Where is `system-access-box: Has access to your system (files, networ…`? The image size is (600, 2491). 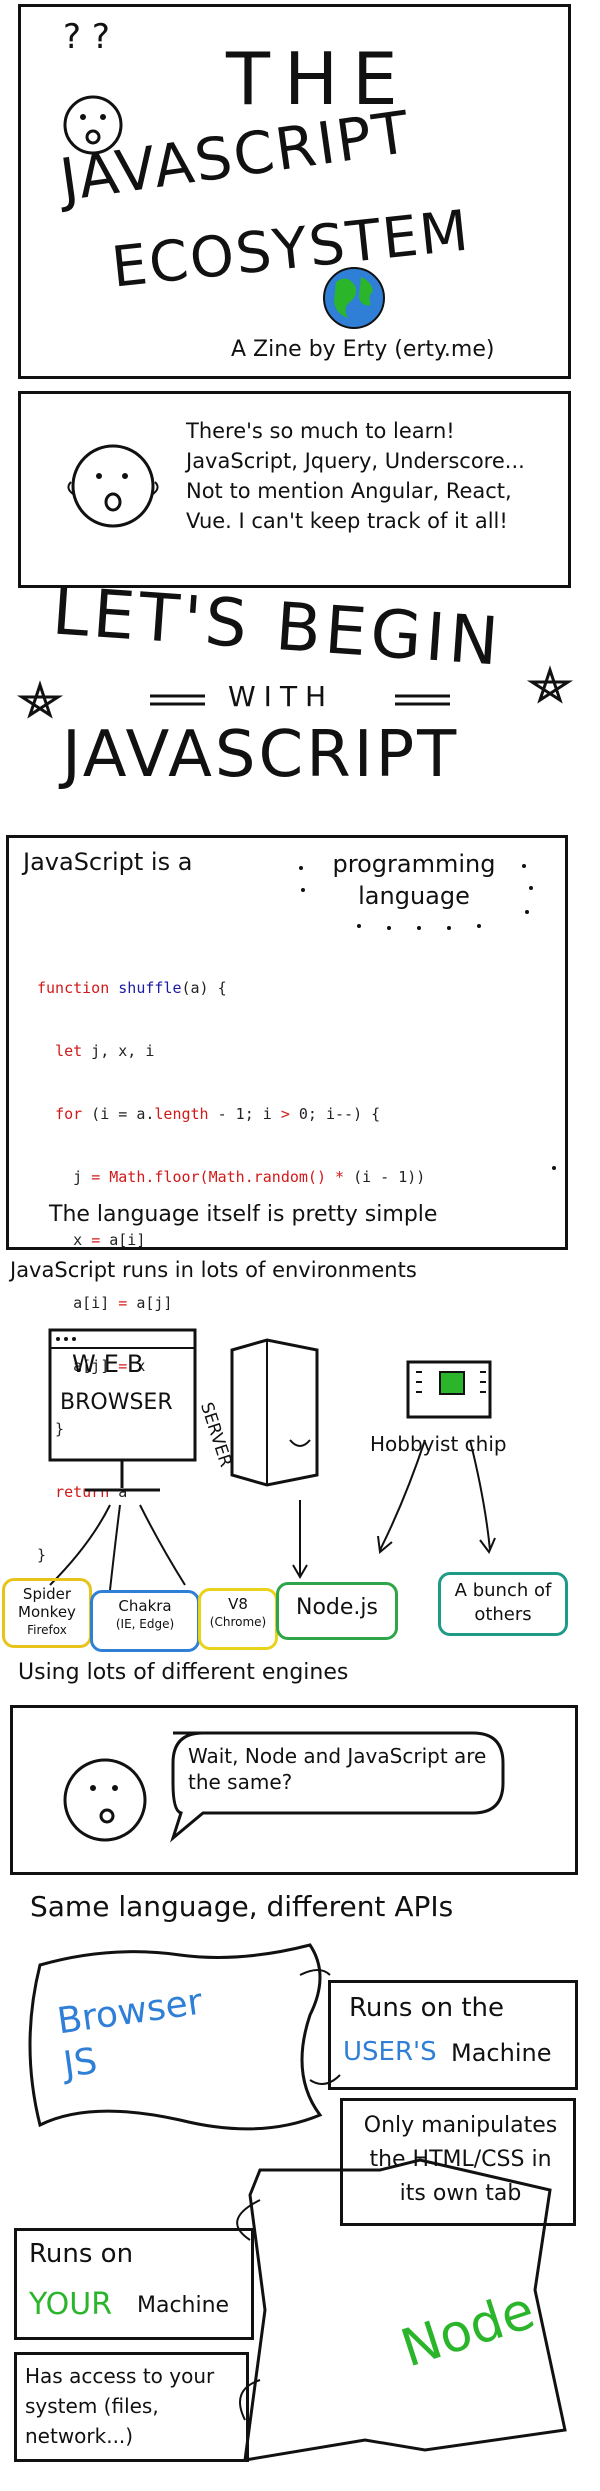
system-access-box: Has access to your system (files, networ… is located at coordinates (131, 2407).